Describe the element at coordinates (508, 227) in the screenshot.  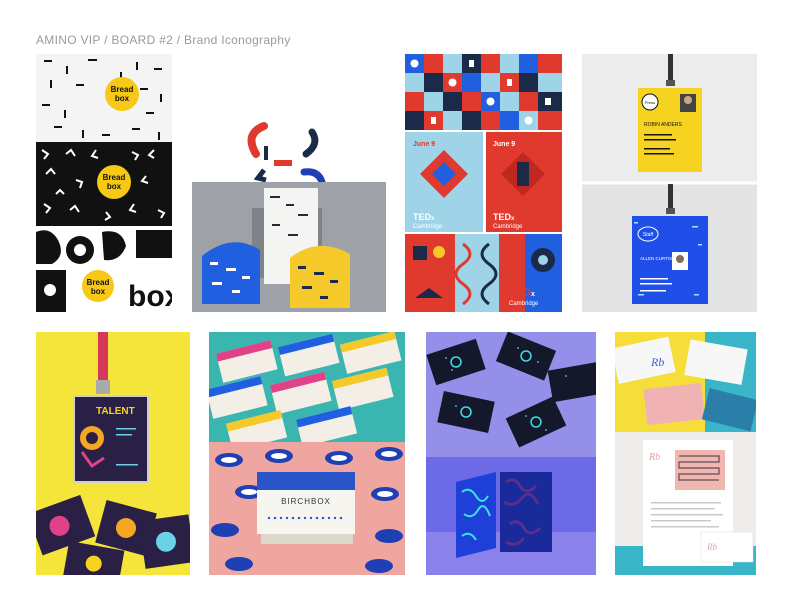
I see `tedx-city-2: Cambridge` at that location.